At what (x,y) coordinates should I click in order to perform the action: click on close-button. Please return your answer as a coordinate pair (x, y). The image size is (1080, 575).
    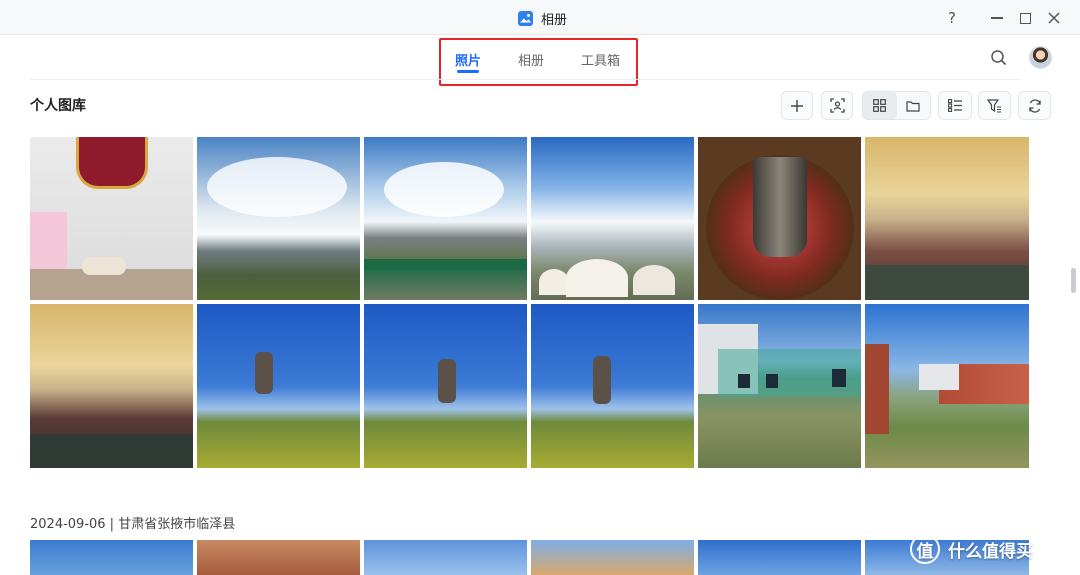
    Looking at the image, I should click on (1054, 18).